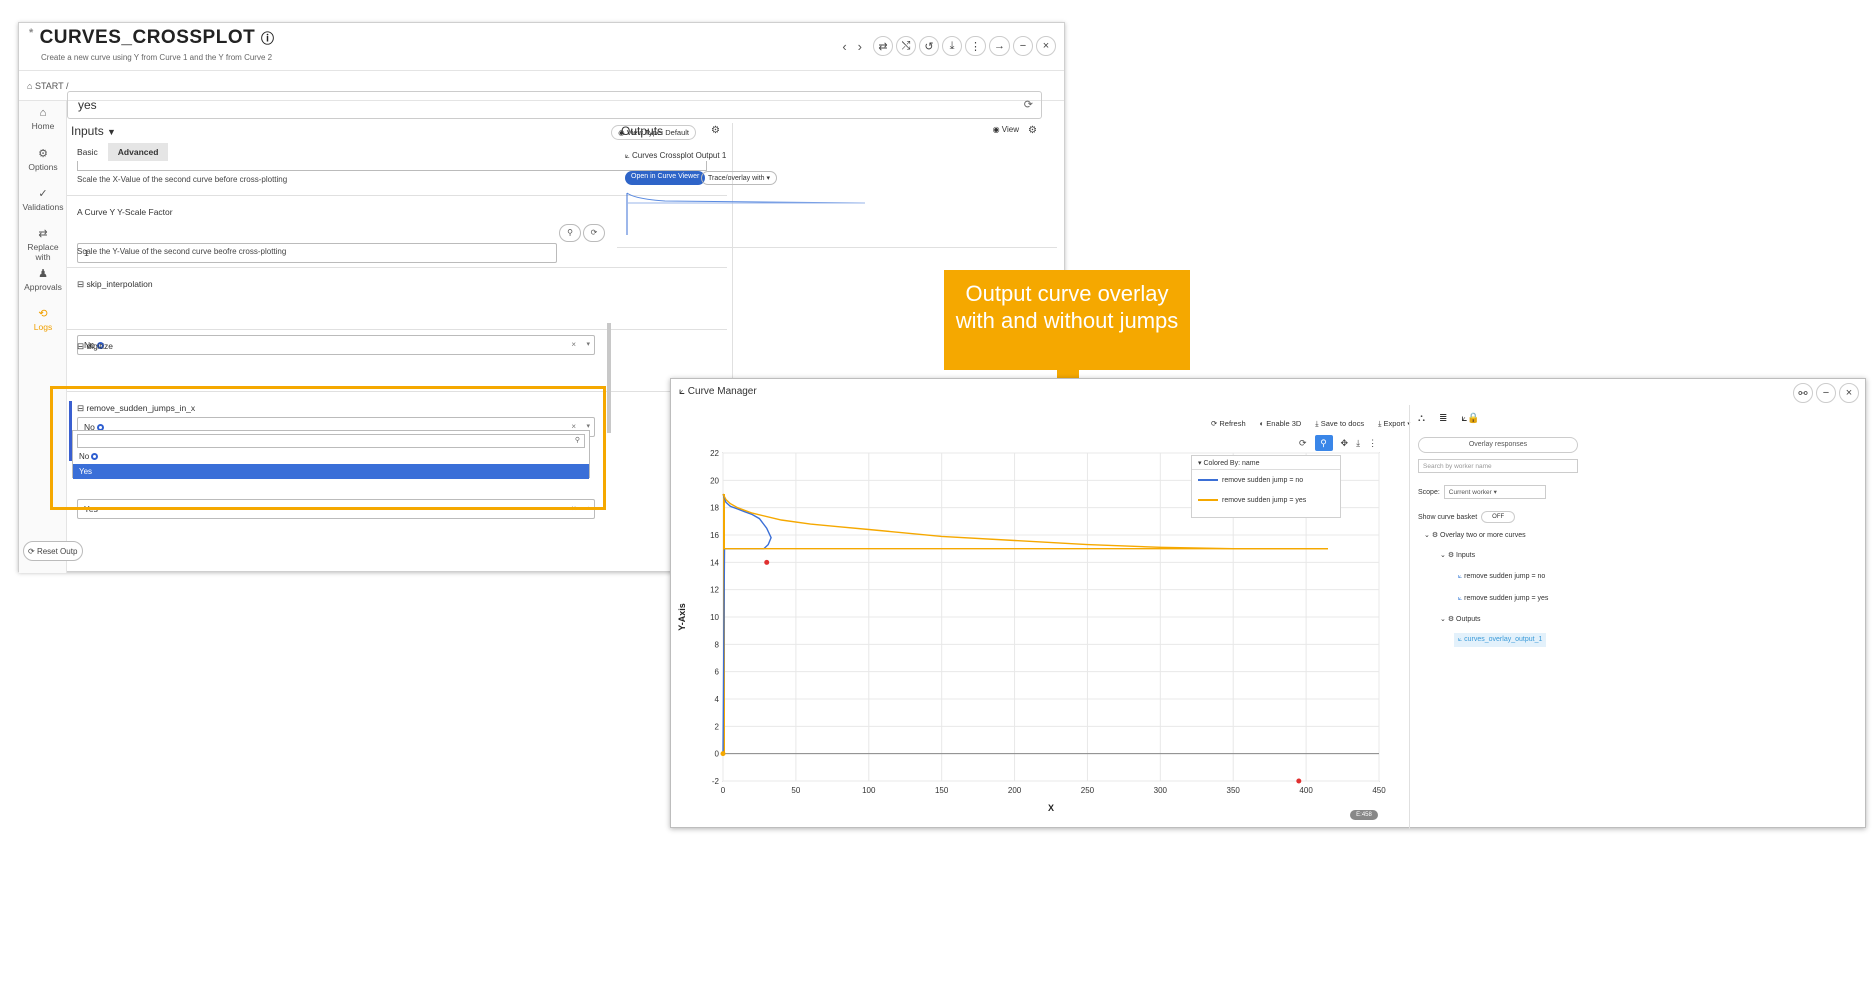 This screenshot has height=992, width=1876. I want to click on filter-icon: ▼, so click(111, 132).